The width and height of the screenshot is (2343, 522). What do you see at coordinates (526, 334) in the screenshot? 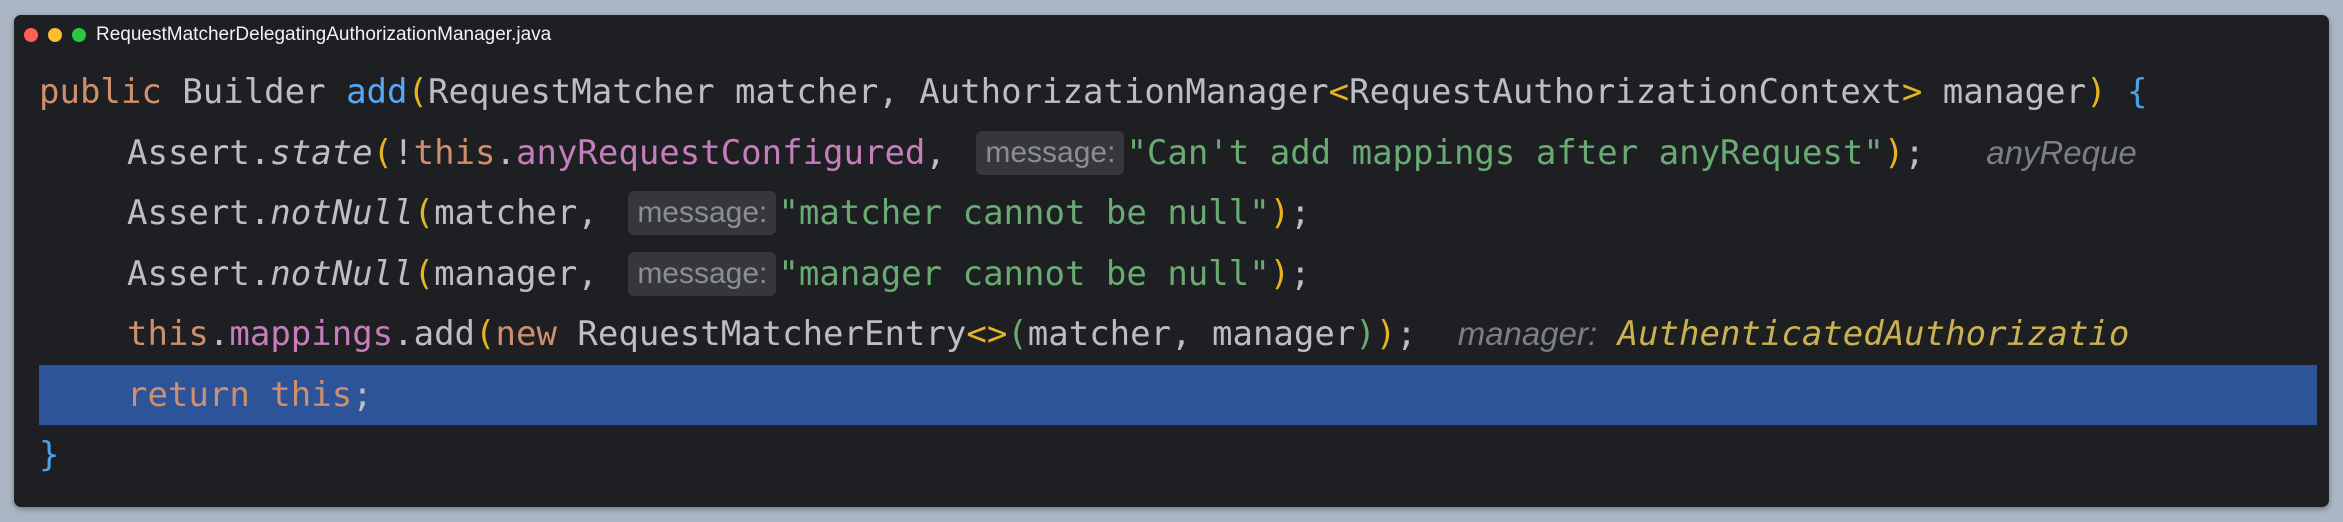
I see `keyword-new: new` at bounding box center [526, 334].